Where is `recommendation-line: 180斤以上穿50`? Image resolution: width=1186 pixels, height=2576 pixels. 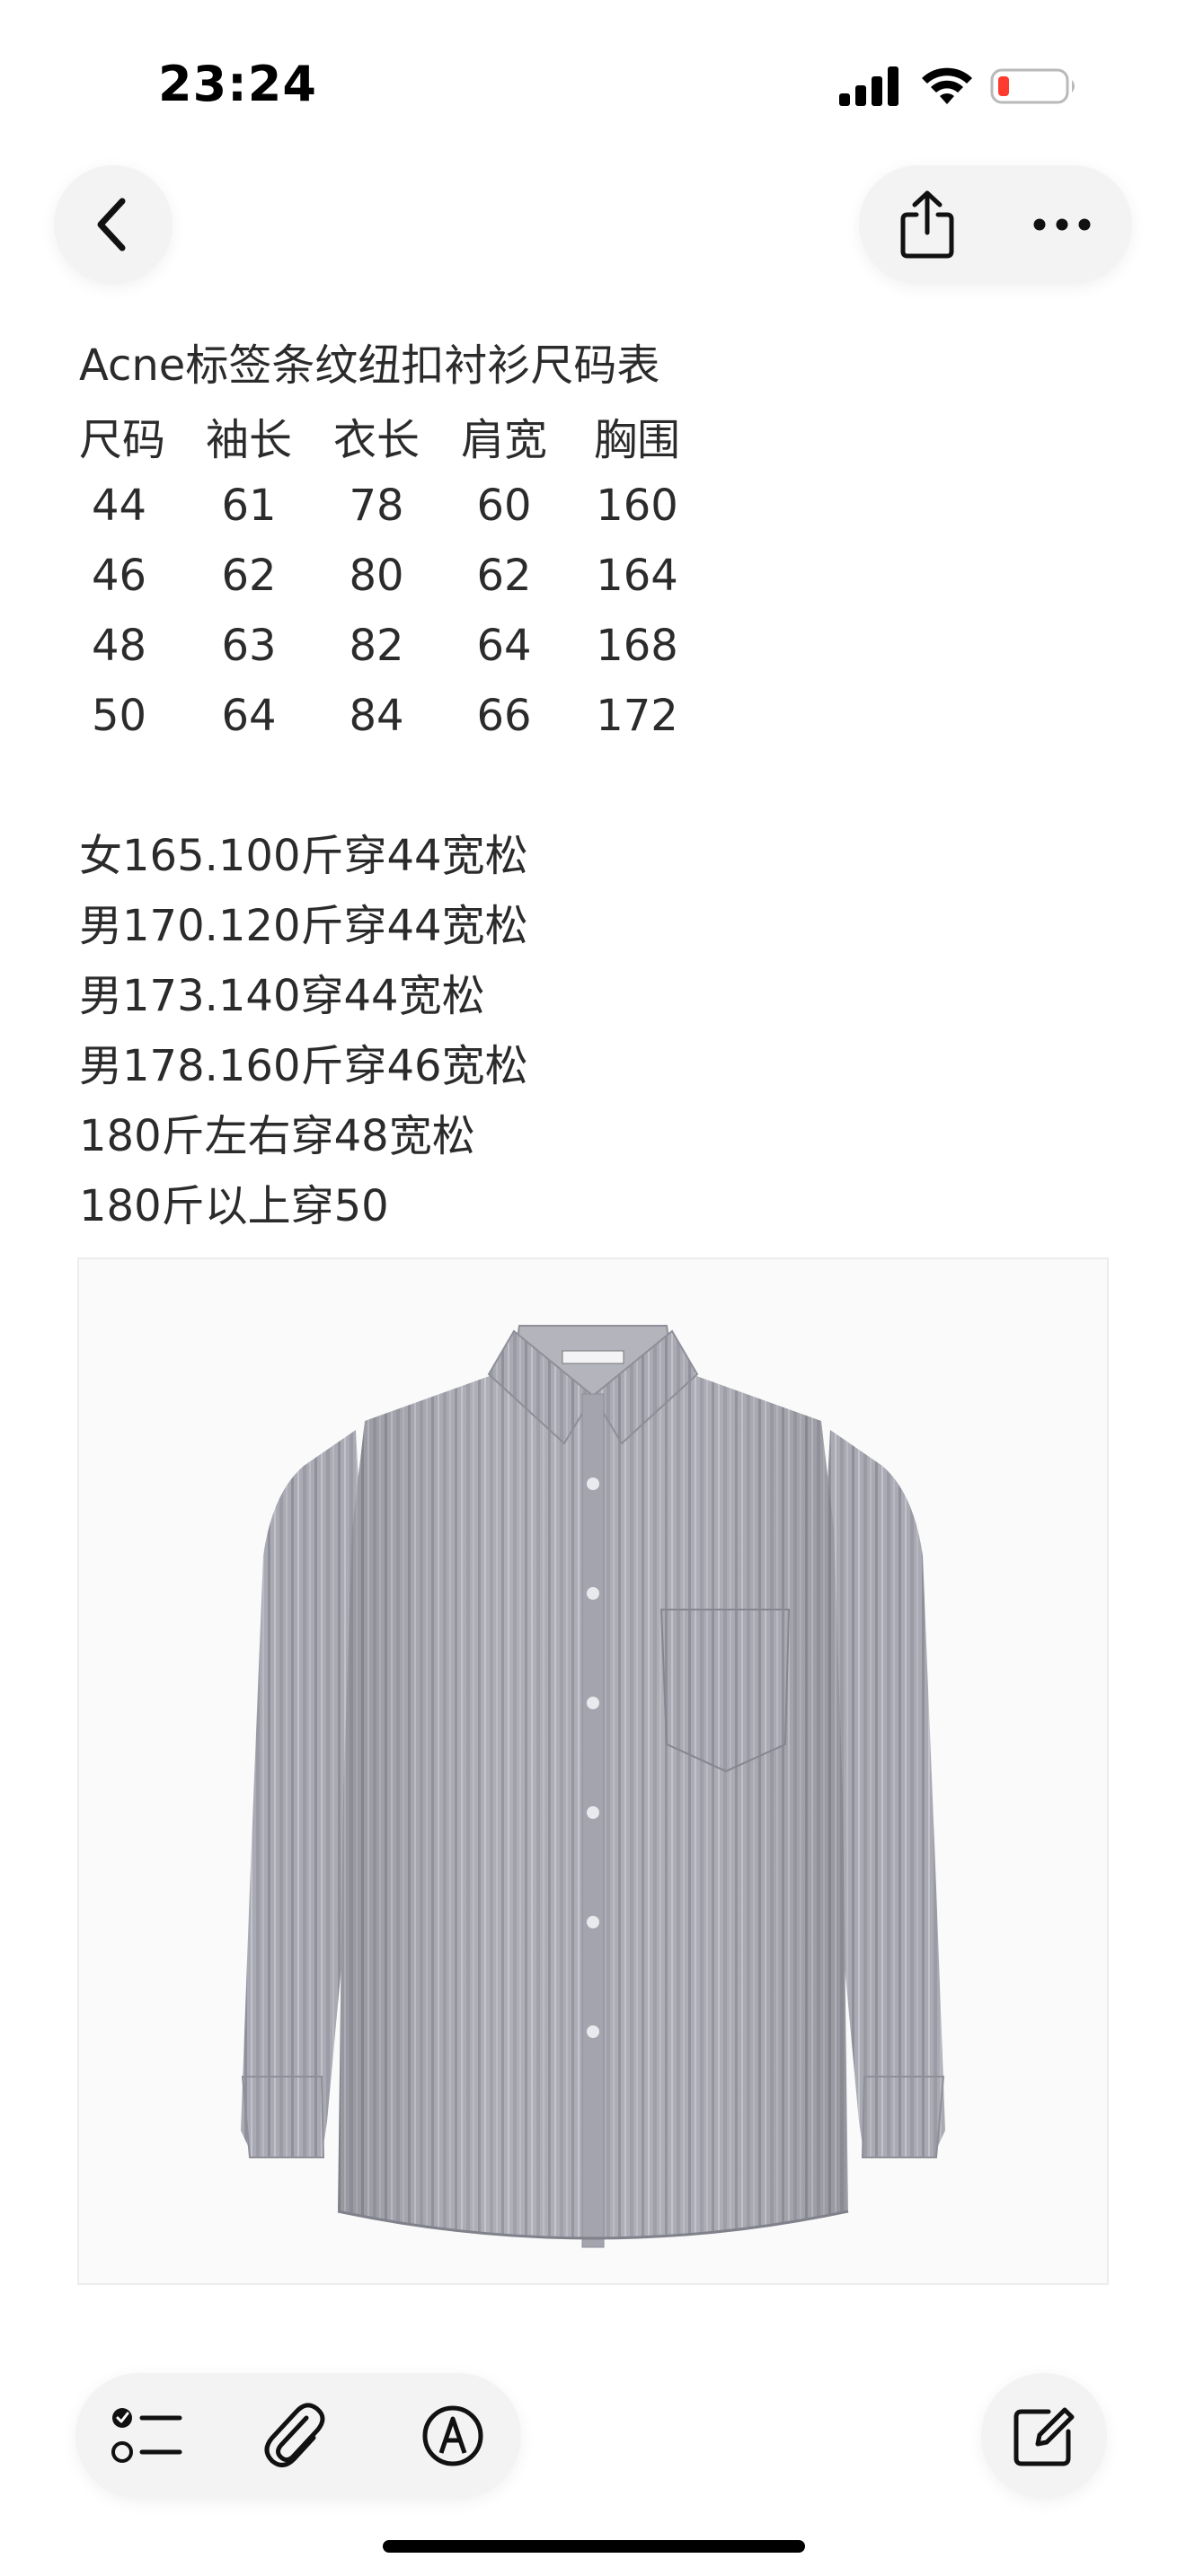 recommendation-line: 180斤以上穿50 is located at coordinates (234, 1206).